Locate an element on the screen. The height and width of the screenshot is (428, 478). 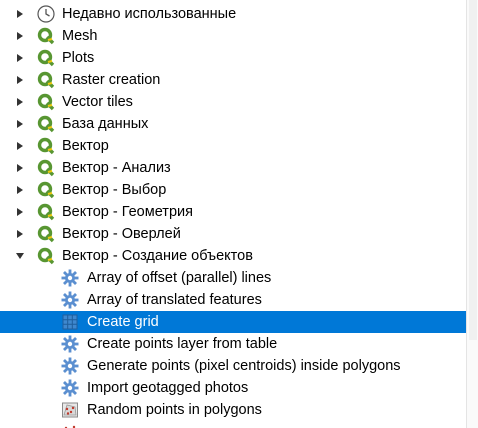
tree-group-label: Plots is located at coordinates (78, 58).